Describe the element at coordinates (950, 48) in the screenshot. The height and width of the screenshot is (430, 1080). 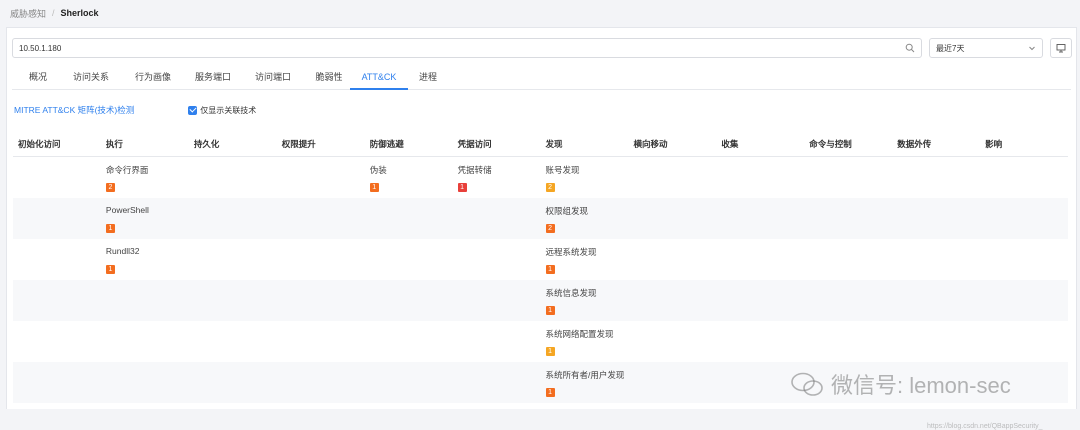
I see `time-range-value: 最近7天` at that location.